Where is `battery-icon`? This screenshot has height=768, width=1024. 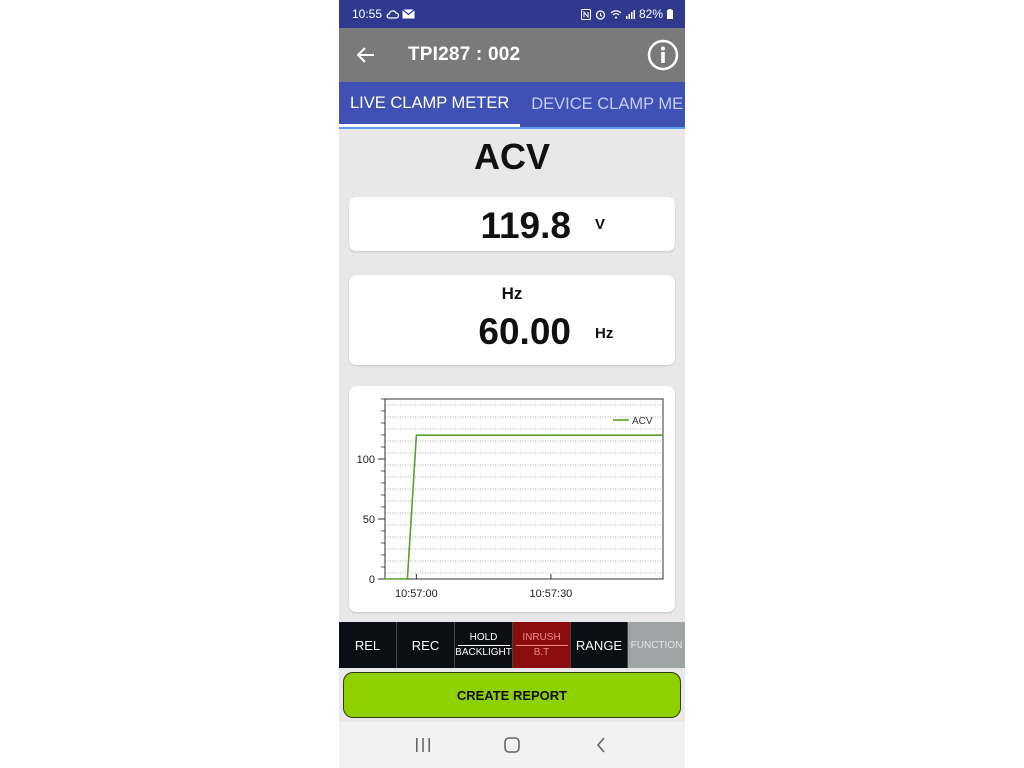 battery-icon is located at coordinates (670, 14).